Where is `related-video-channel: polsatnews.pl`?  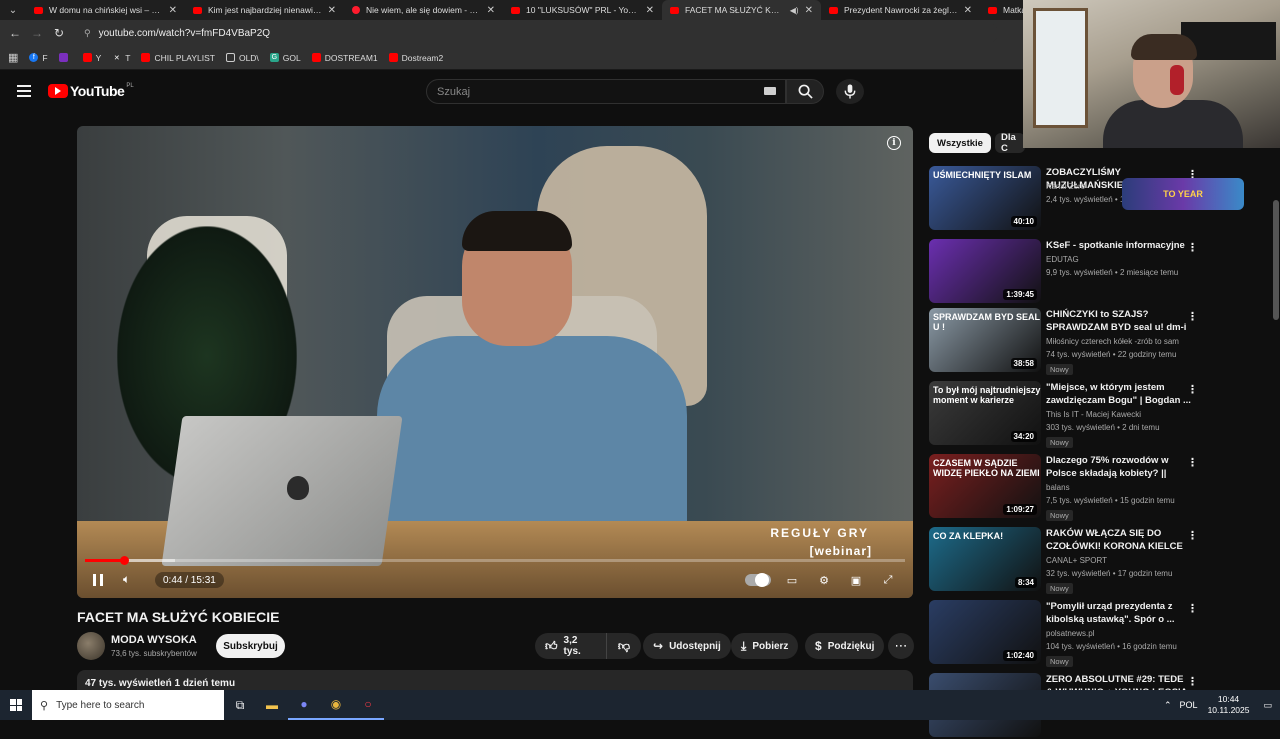 related-video-channel: polsatnews.pl is located at coordinates (1070, 633).